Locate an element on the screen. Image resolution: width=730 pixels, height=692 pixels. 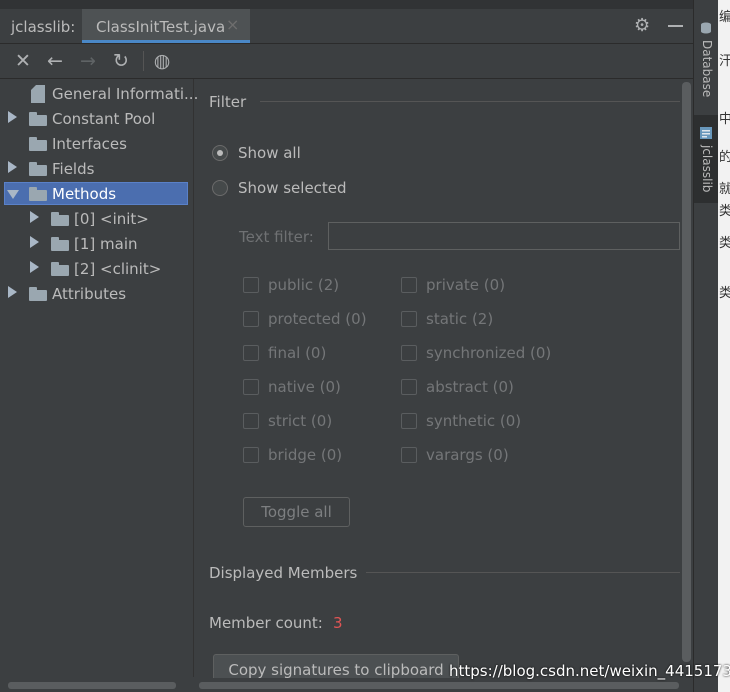
jclasslib-tool-tab: jclasslib is located at coordinates (706, 159).